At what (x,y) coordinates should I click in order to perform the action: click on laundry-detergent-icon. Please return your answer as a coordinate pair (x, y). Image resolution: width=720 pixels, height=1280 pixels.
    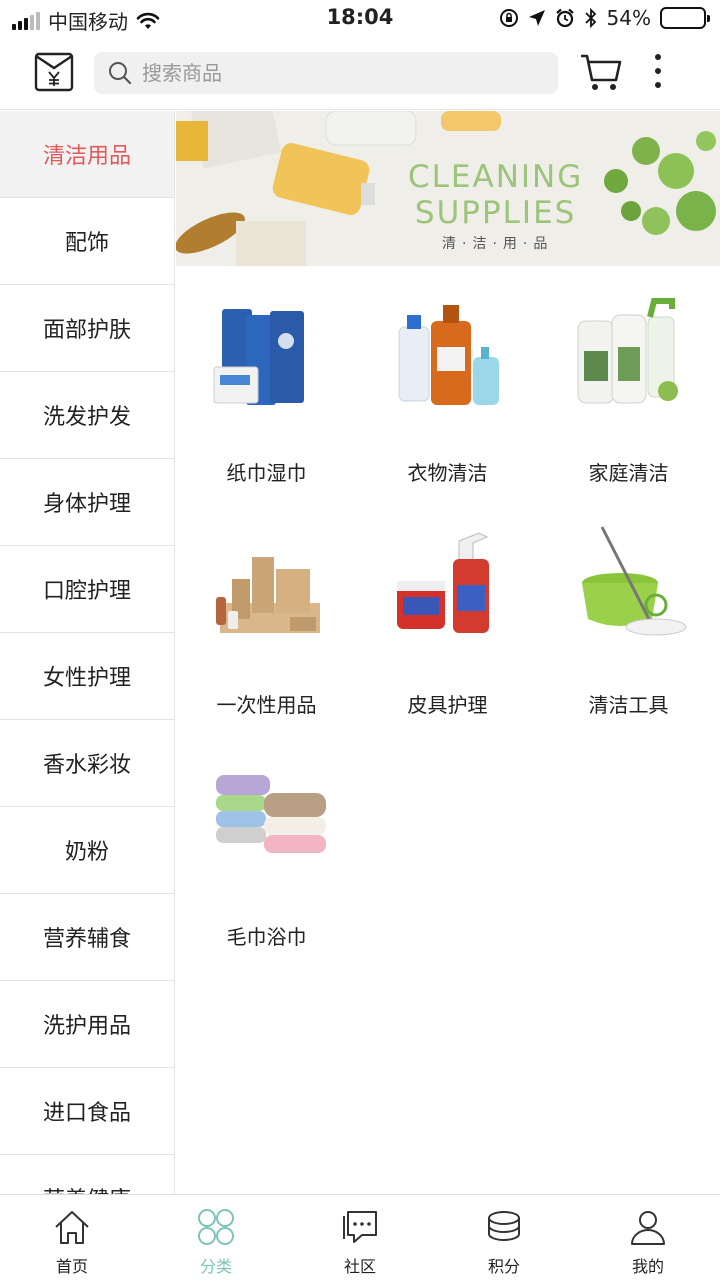
    Looking at the image, I should click on (448, 355).